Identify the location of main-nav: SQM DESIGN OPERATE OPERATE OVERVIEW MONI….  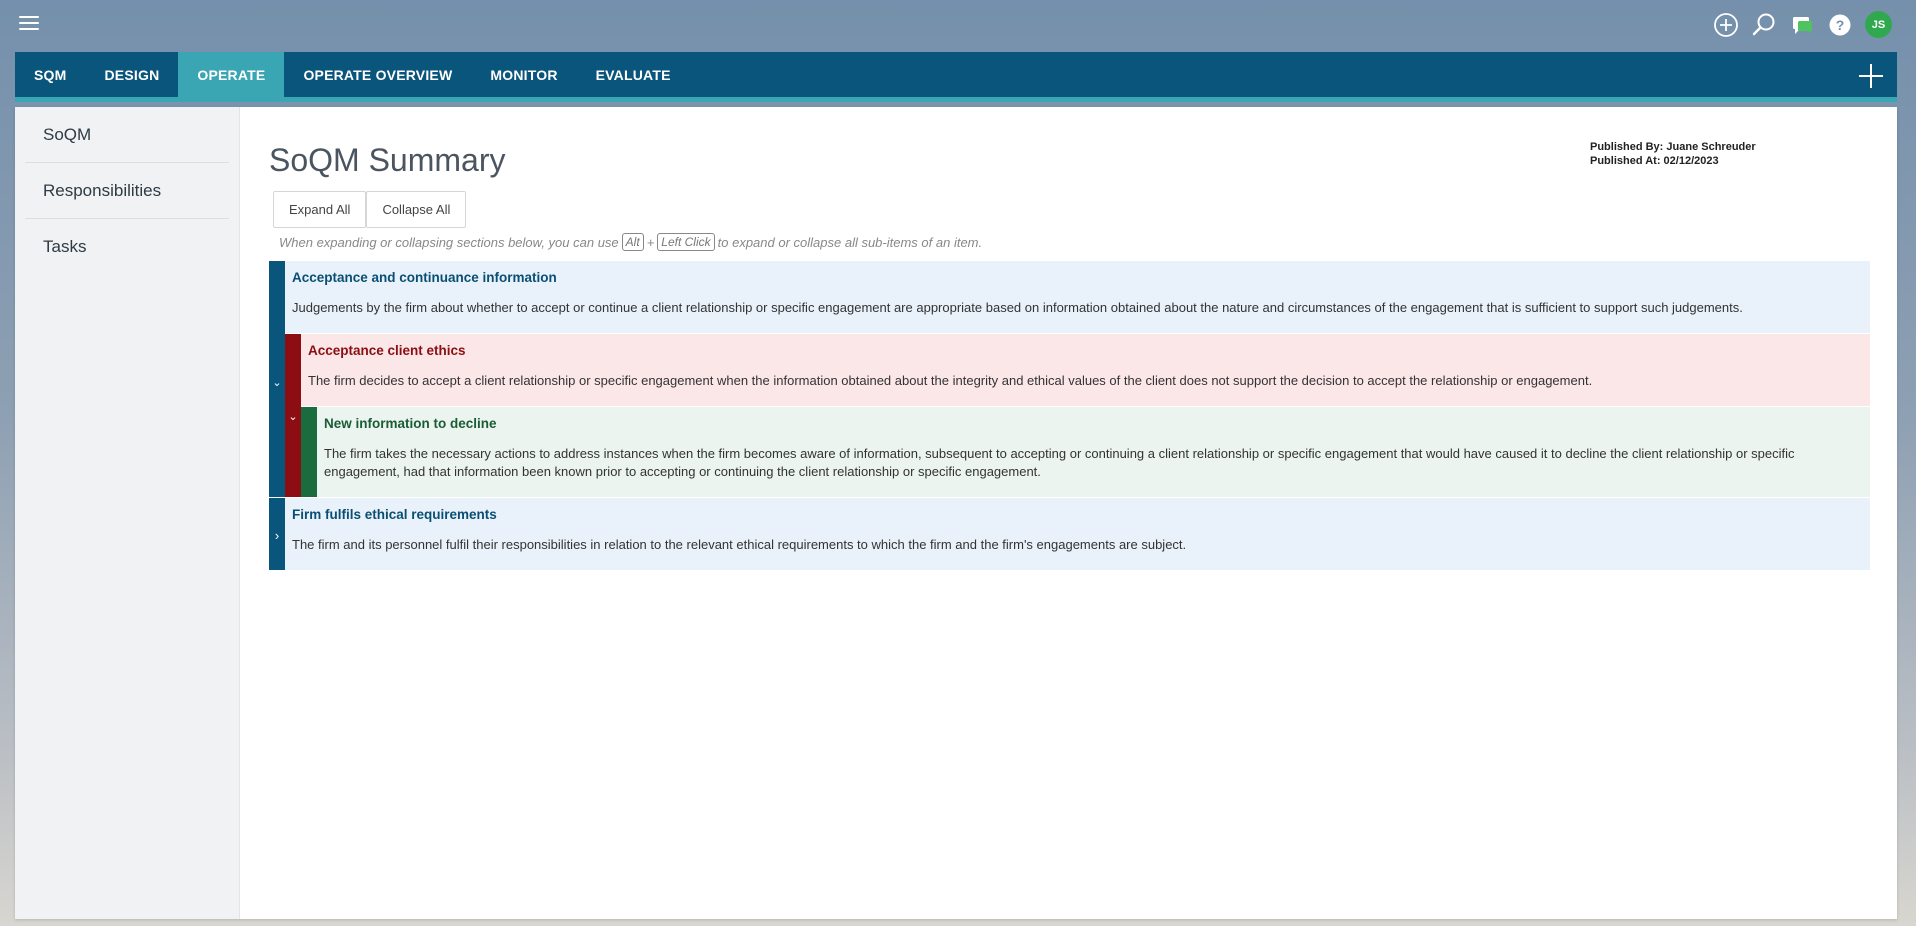
(956, 77).